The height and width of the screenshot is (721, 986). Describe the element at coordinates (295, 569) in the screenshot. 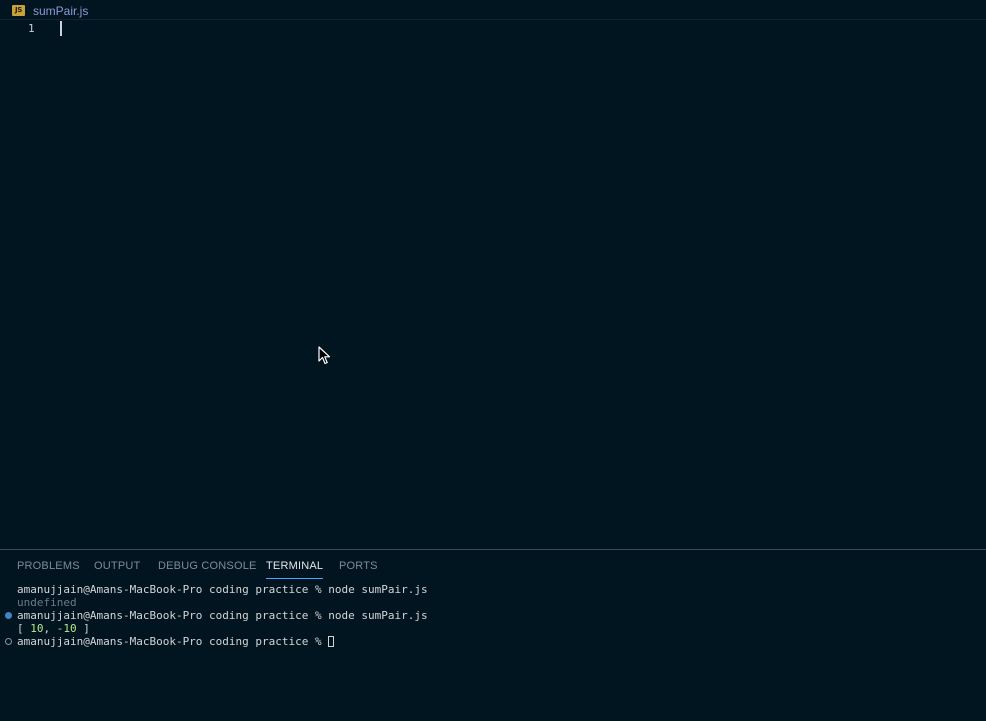

I see `tab-terminal: TERMINAL` at that location.